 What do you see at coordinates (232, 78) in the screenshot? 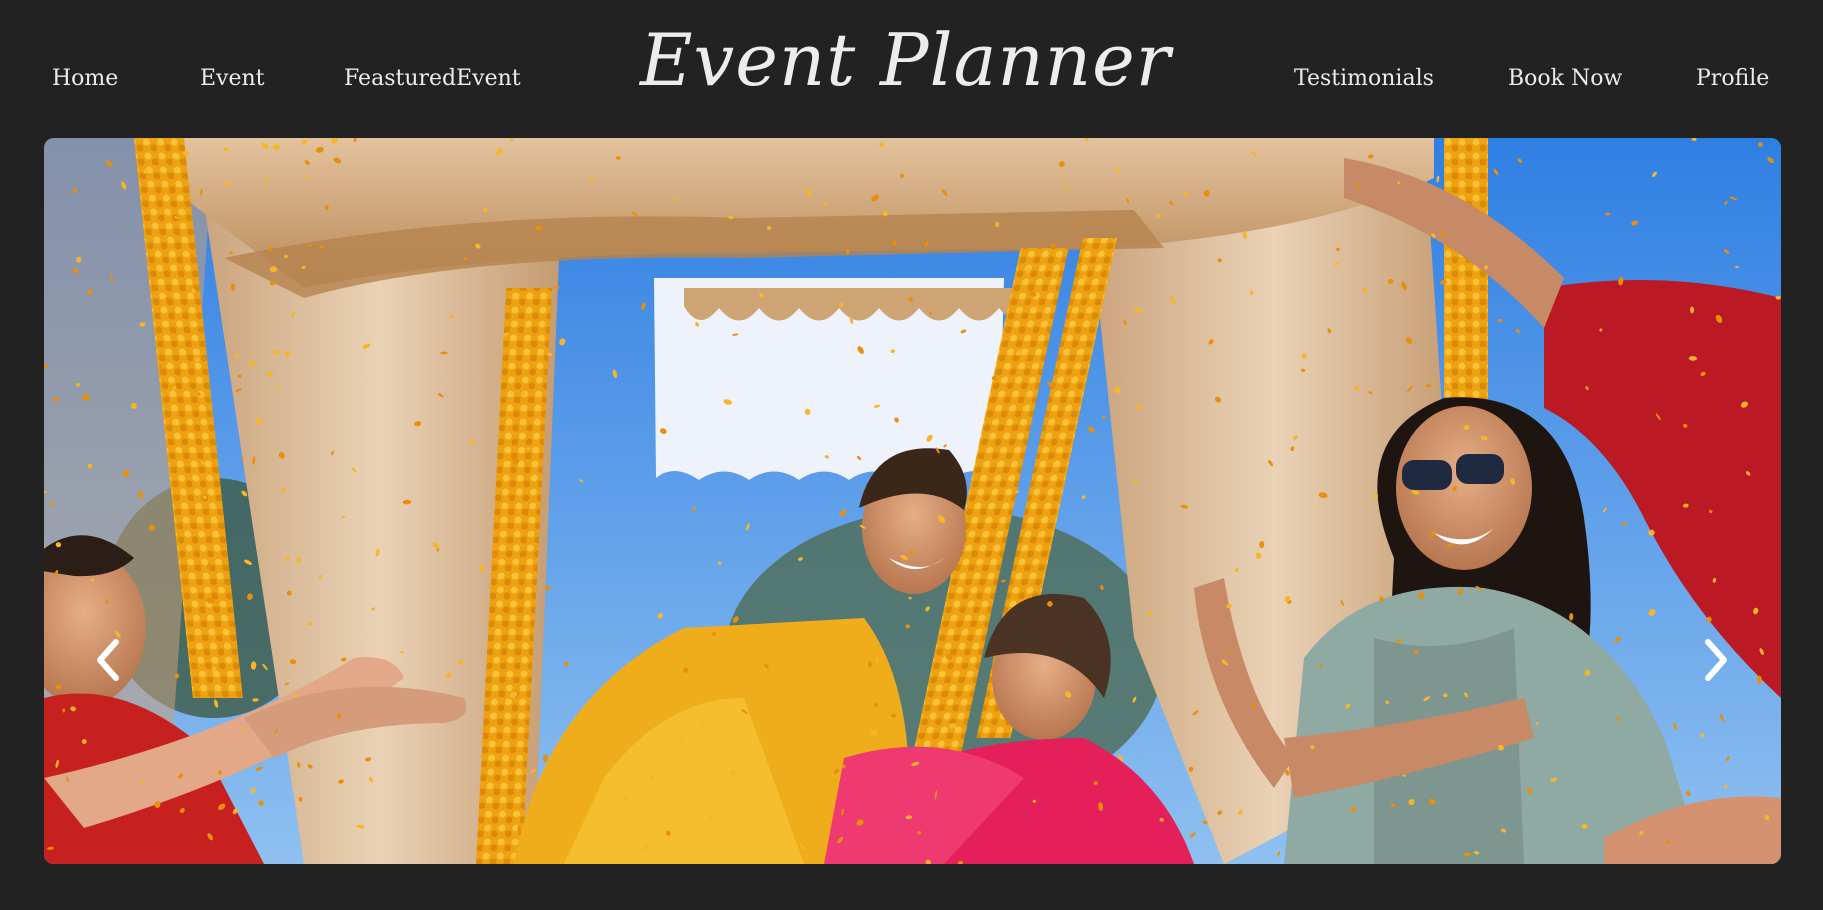
I see `nav-event-link: Event` at bounding box center [232, 78].